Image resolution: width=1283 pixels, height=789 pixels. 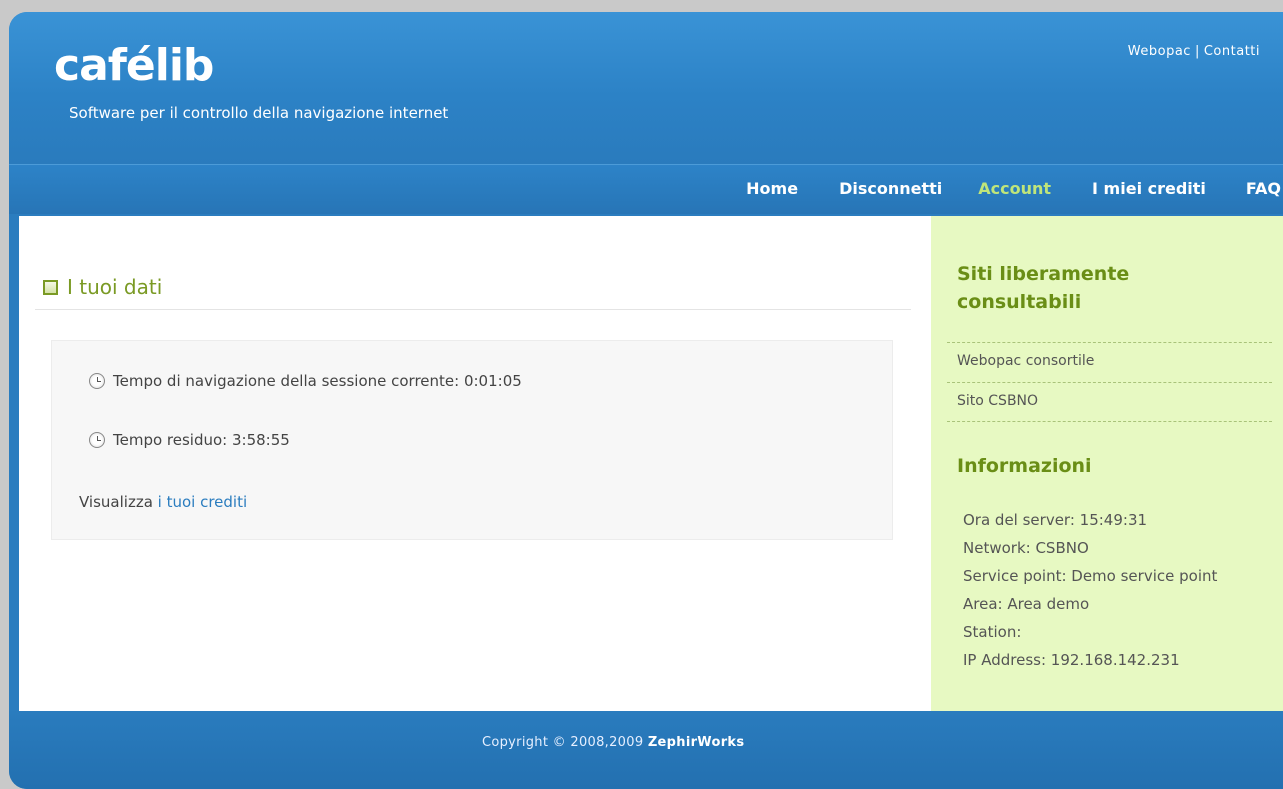 I want to click on nav-home: Home, so click(x=772, y=188).